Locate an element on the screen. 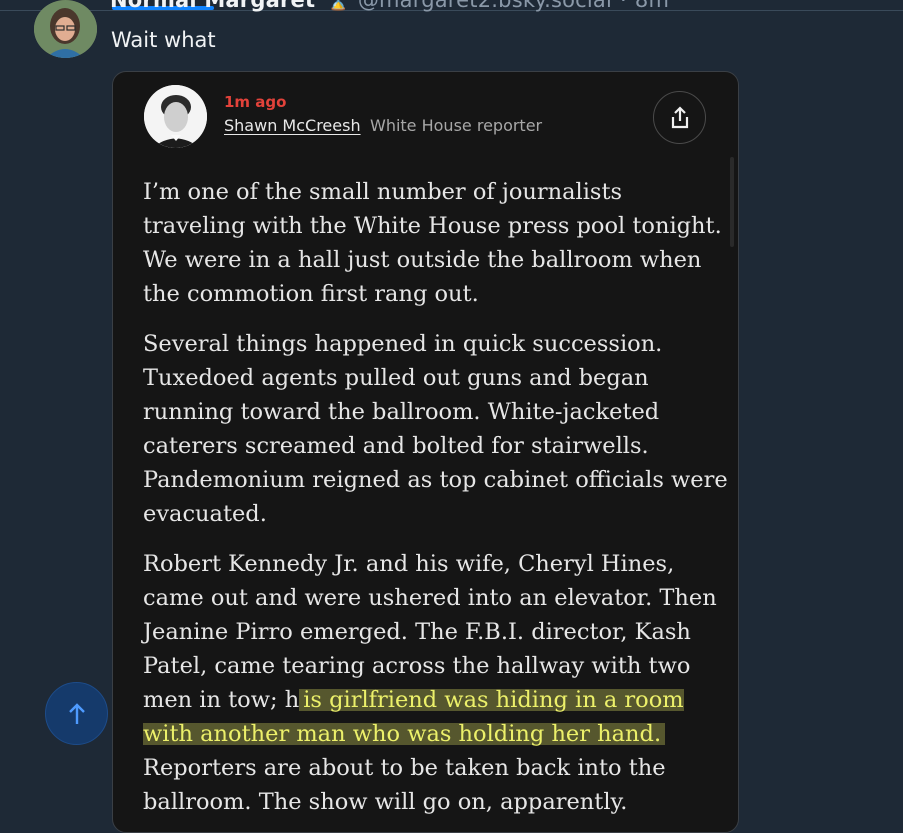 This screenshot has height=833, width=903. reporter-photo-image is located at coordinates (175, 116).